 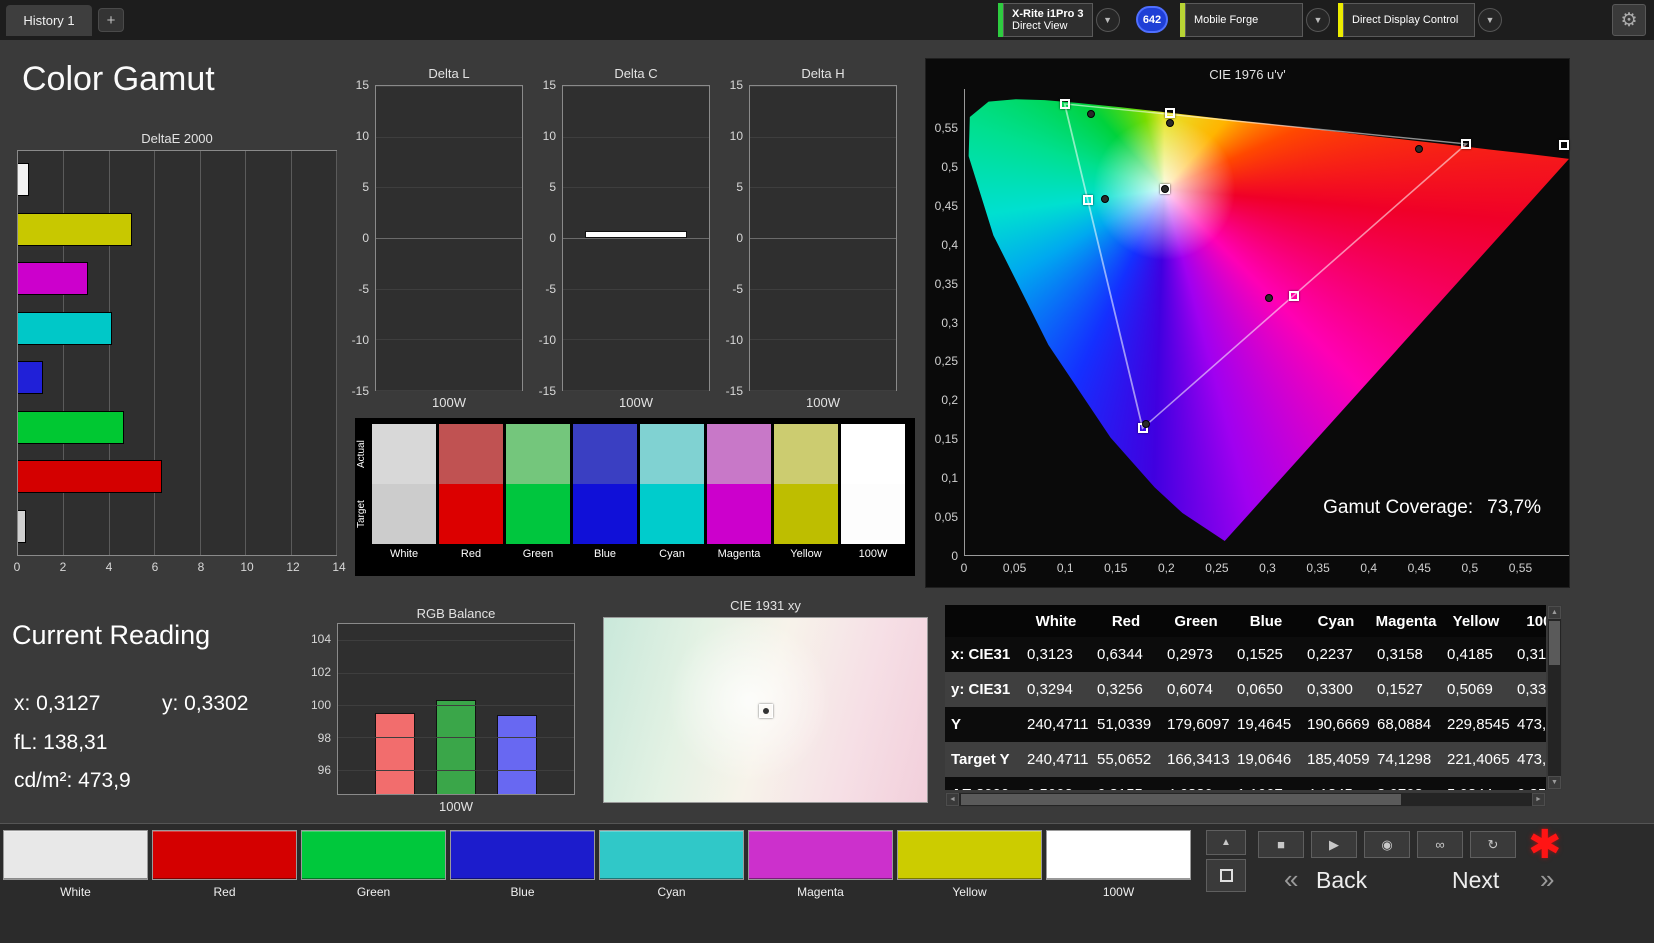 I want to click on display-control-selector: Direct Display Control ▼, so click(x=1420, y=20).